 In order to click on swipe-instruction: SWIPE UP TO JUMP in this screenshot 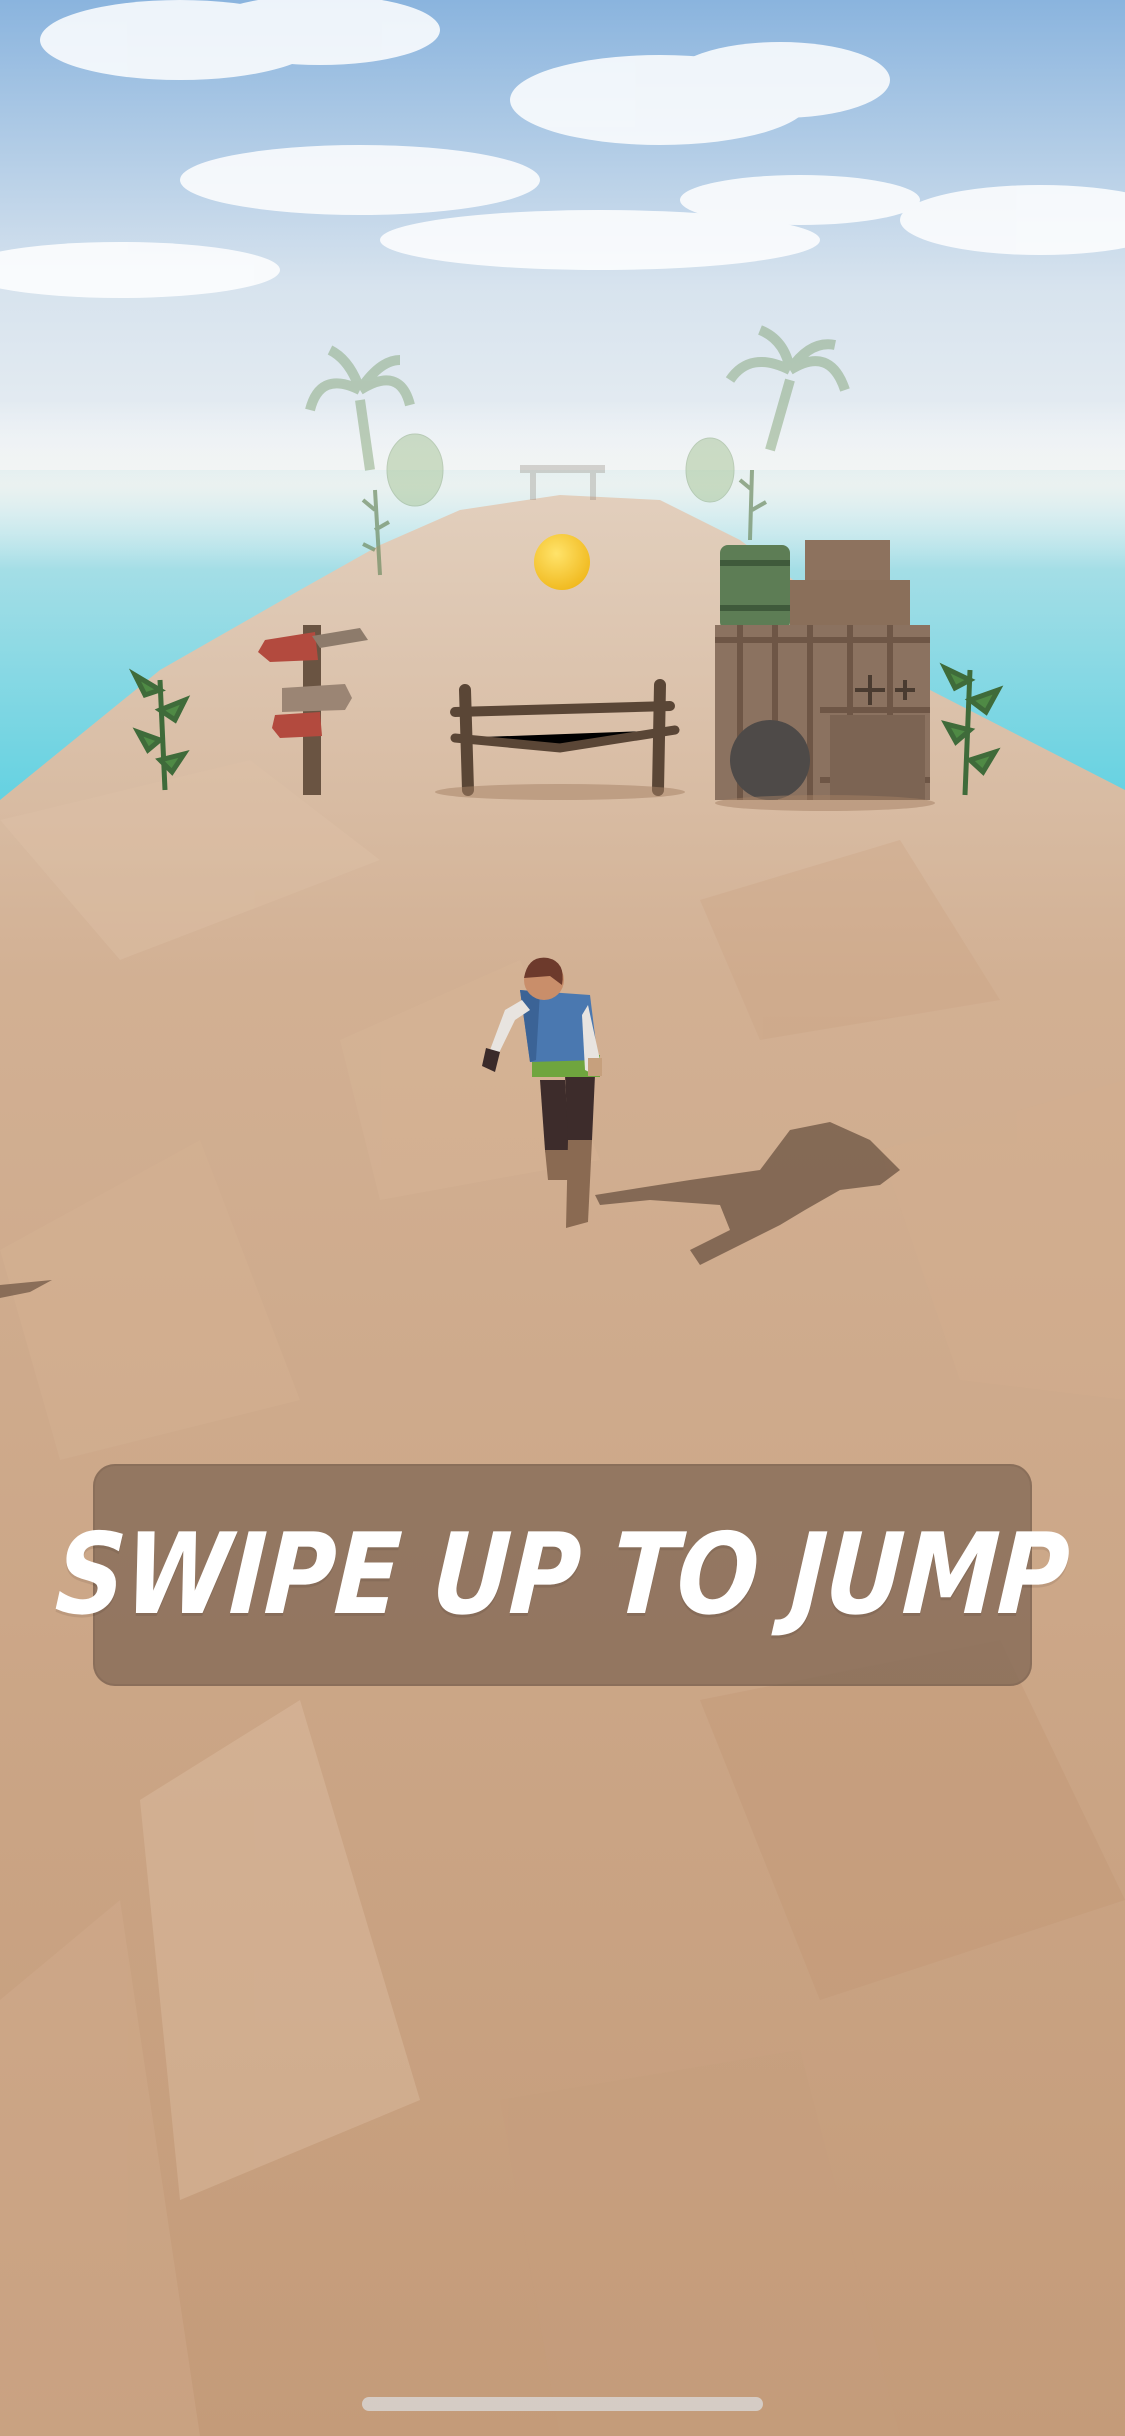, I will do `click(562, 1575)`.